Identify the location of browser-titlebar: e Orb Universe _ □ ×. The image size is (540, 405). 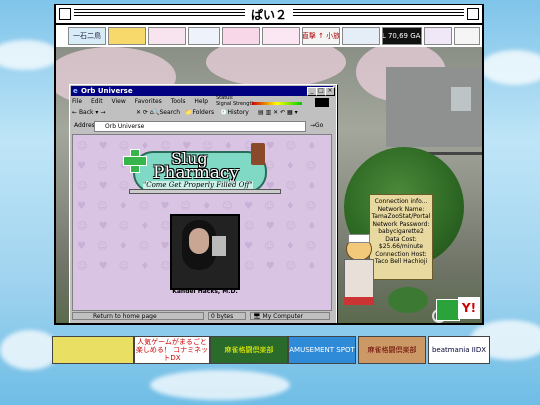
(203, 91).